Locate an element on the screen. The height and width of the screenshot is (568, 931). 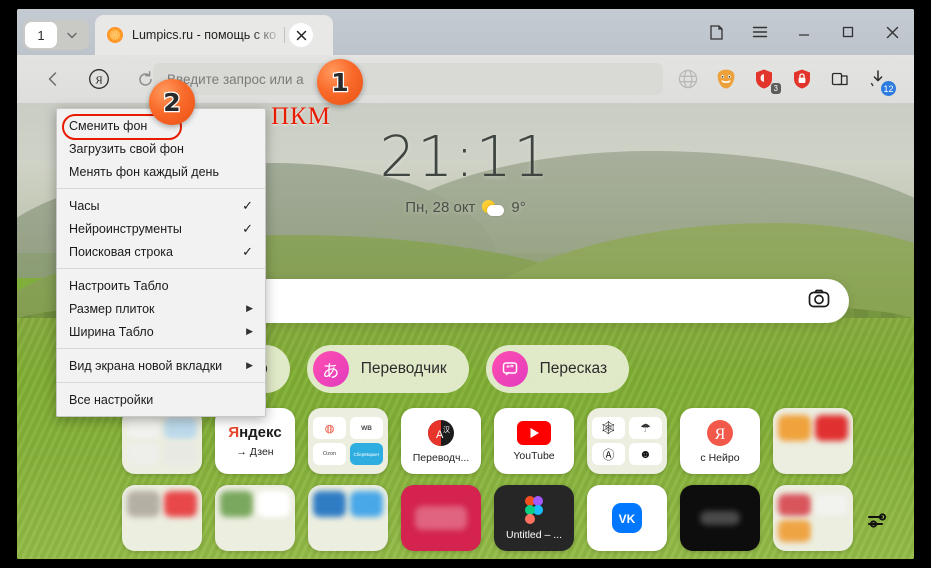
translate-icon: あ is located at coordinates (330, 369).